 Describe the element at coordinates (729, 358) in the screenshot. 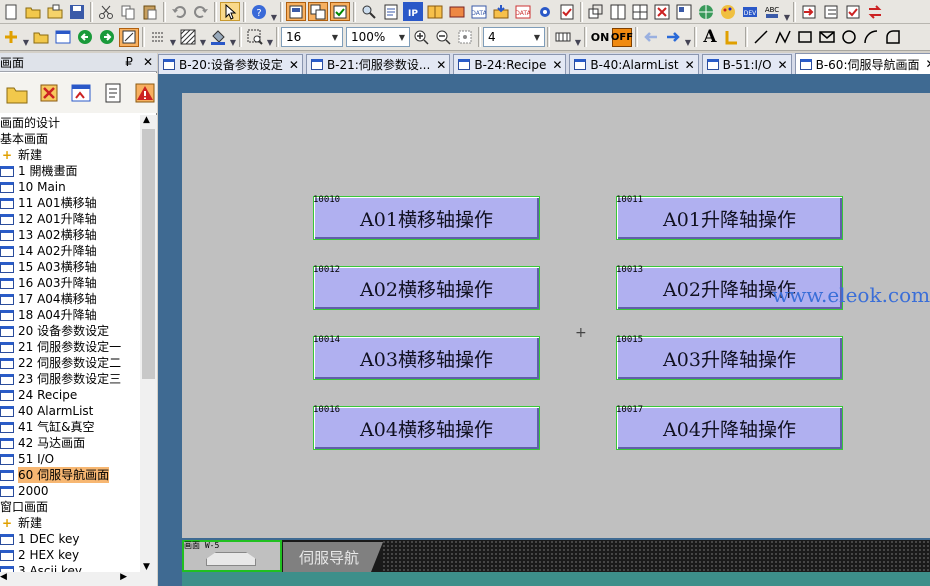

I see `servo-nav-button: A03升降轴操作` at that location.